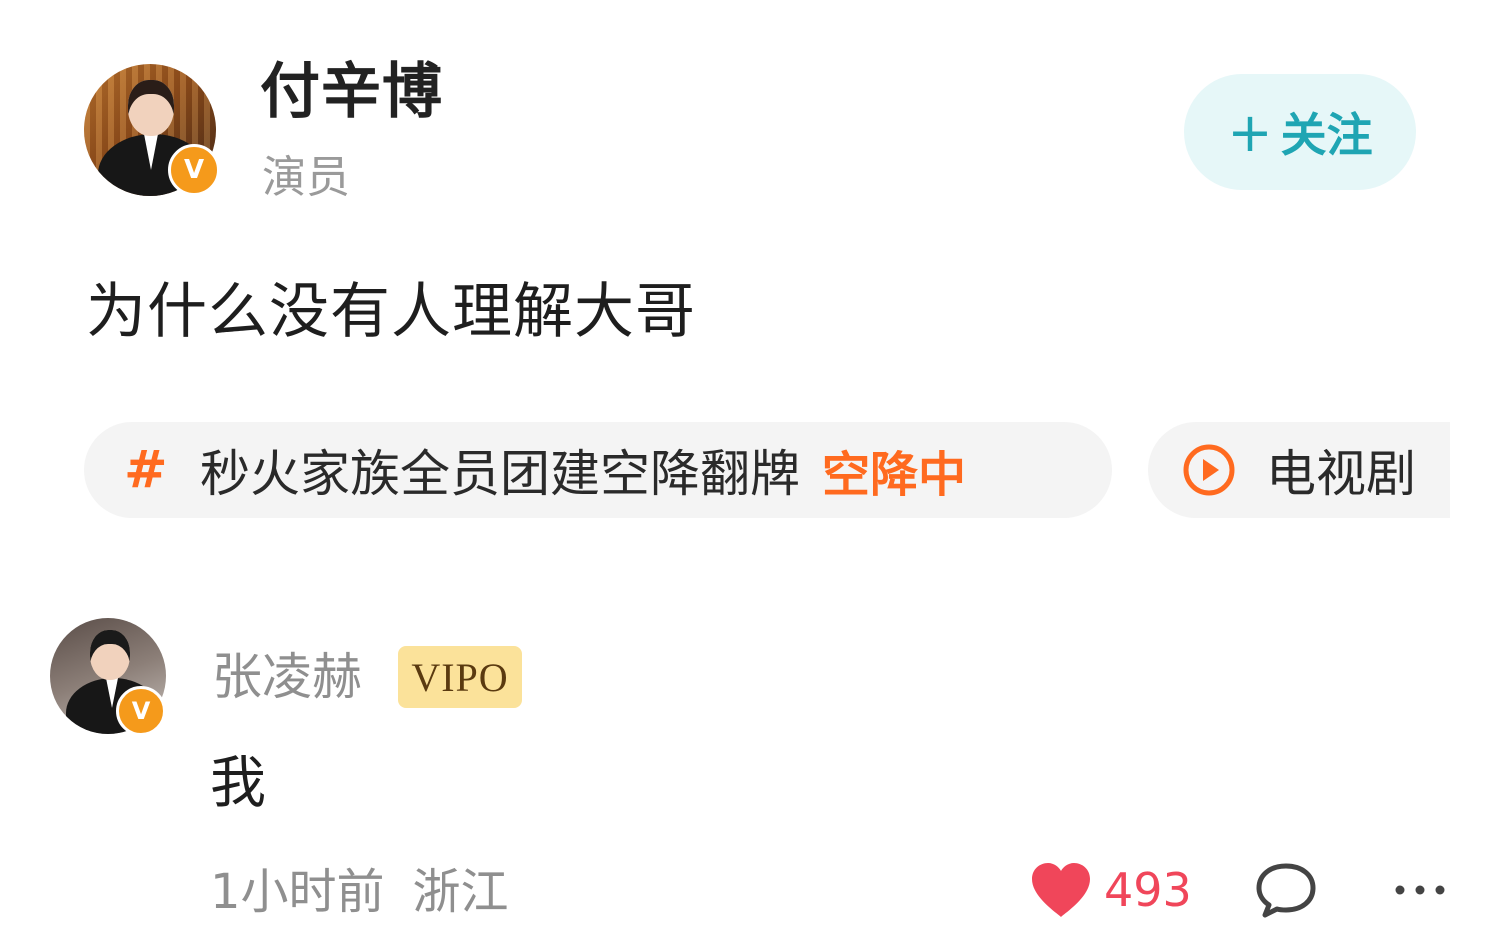  Describe the element at coordinates (152, 130) in the screenshot. I see `author-avatar: V` at that location.